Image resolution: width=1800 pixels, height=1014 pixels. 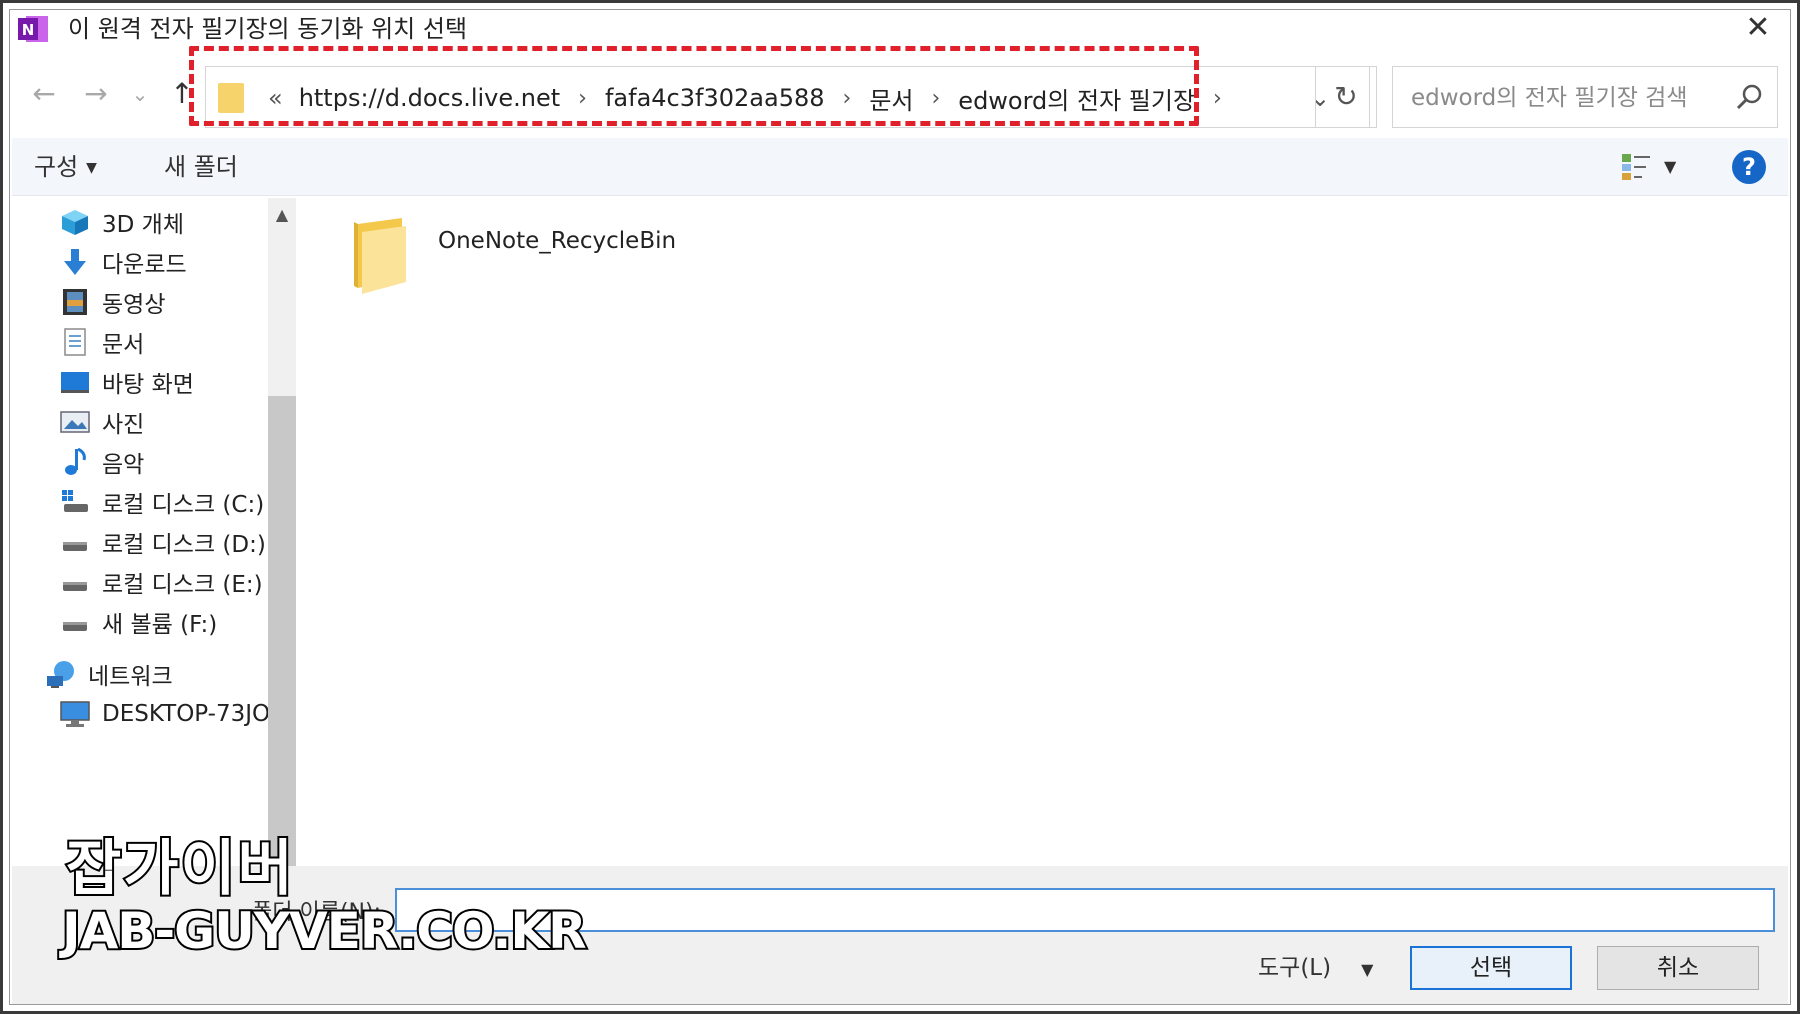 What do you see at coordinates (900, 167) in the screenshot?
I see `command-bar: 구성 ▼ 새 폴더 ▼ ?` at bounding box center [900, 167].